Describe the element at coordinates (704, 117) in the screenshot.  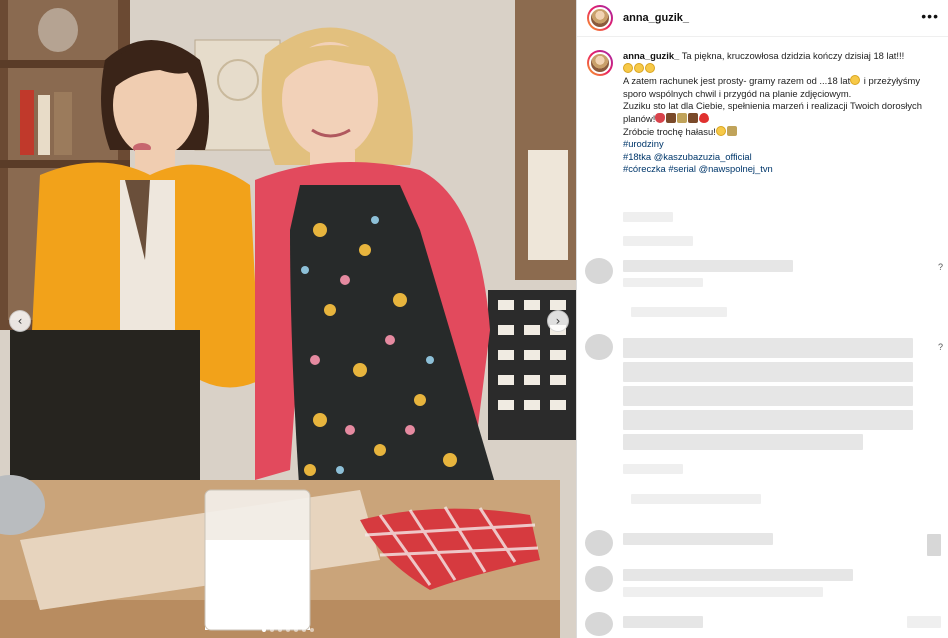
I see `heart-emoji-icon` at that location.